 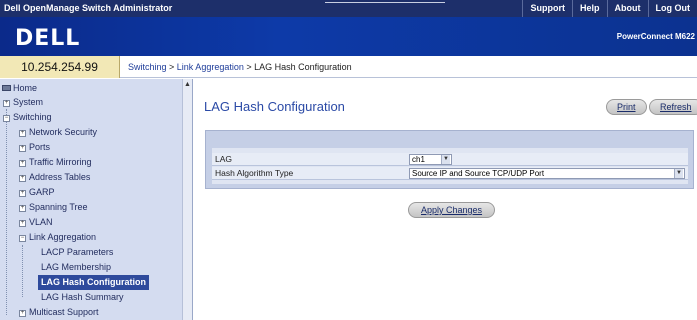 I want to click on sidebar-item-home: Home, so click(x=19, y=88).